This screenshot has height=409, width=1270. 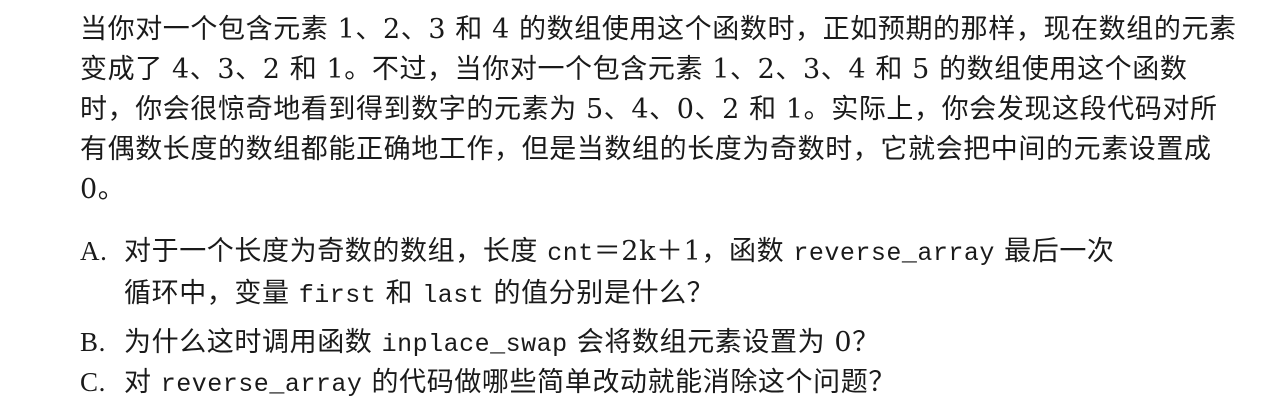 I want to click on question-a-letter: A., so click(x=94, y=251).